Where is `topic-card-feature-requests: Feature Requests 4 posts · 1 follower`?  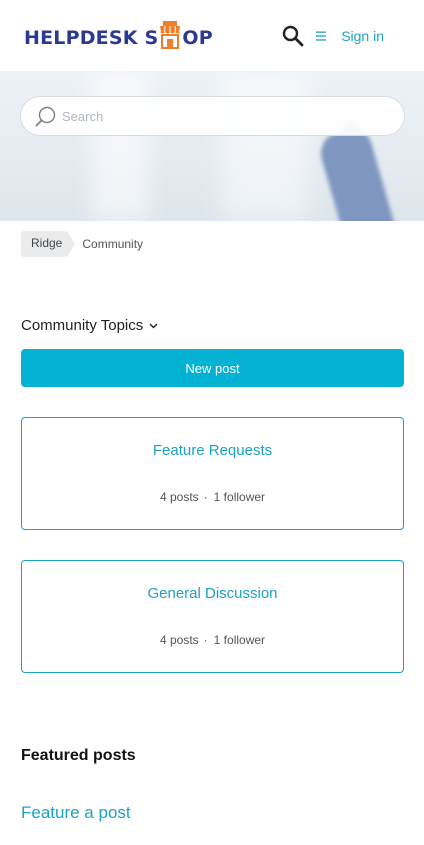 topic-card-feature-requests: Feature Requests 4 posts · 1 follower is located at coordinates (212, 473).